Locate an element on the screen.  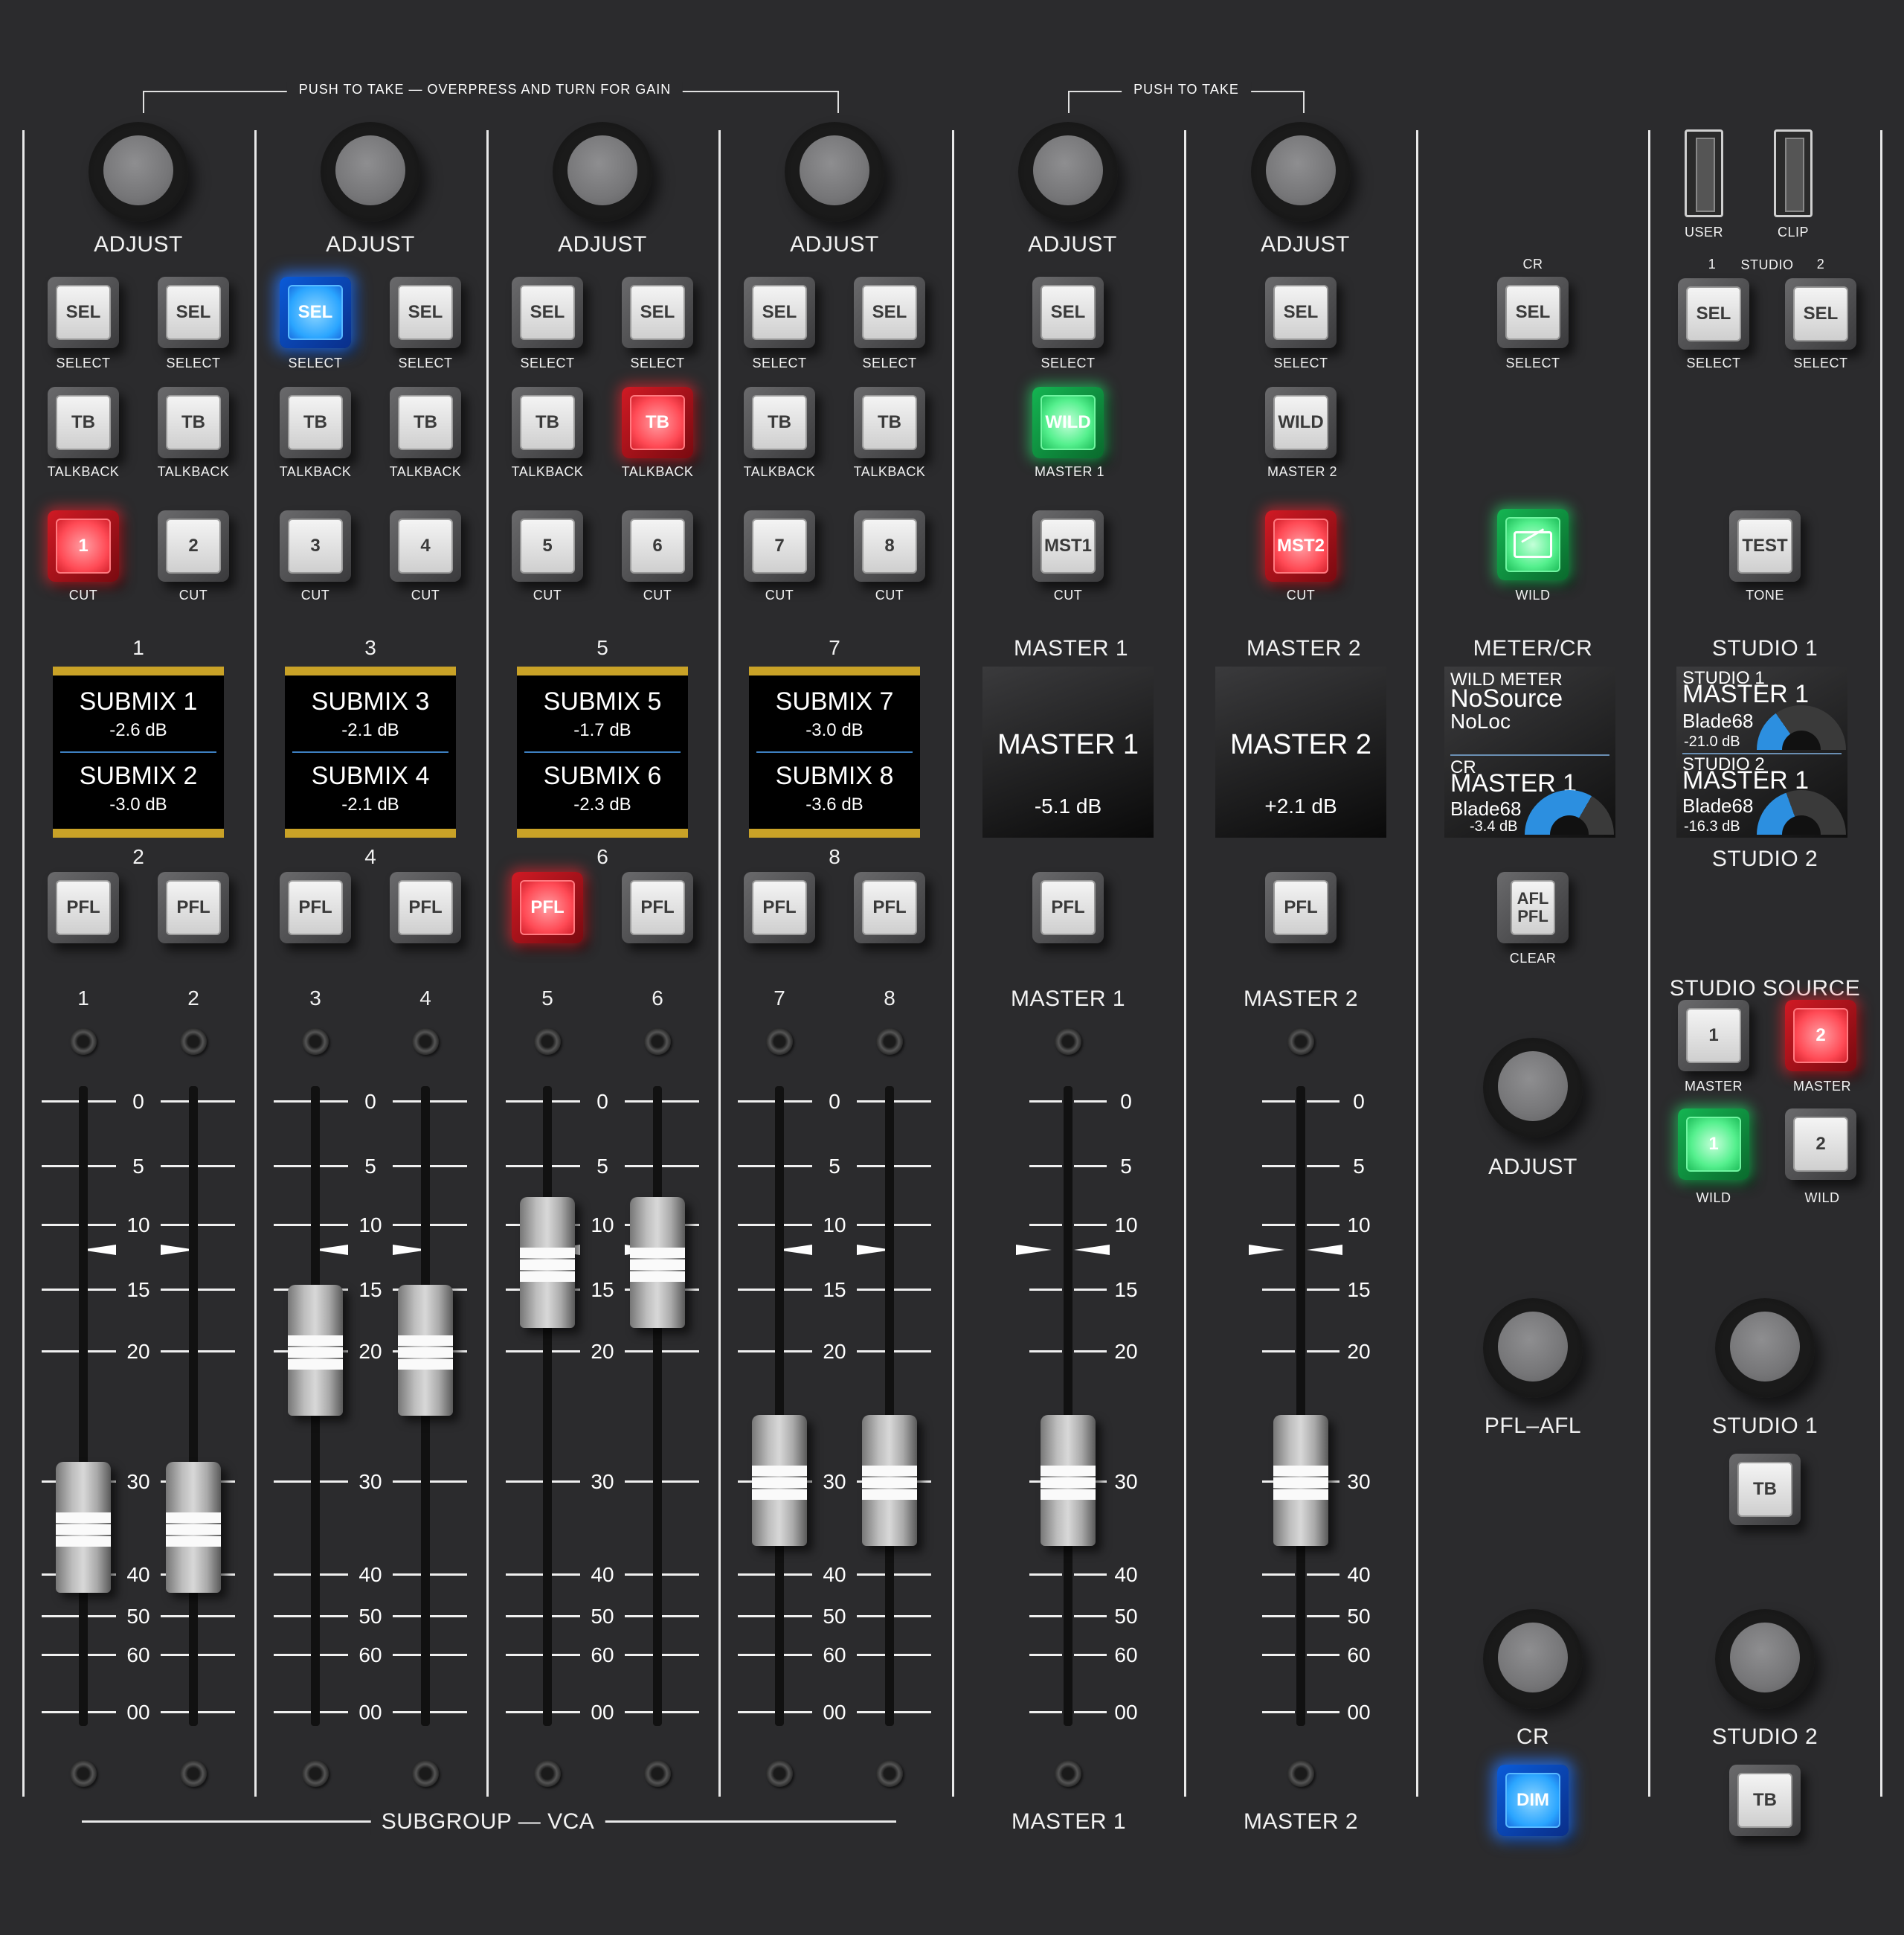
scale-label: 60 is located at coordinates (1359, 1654).